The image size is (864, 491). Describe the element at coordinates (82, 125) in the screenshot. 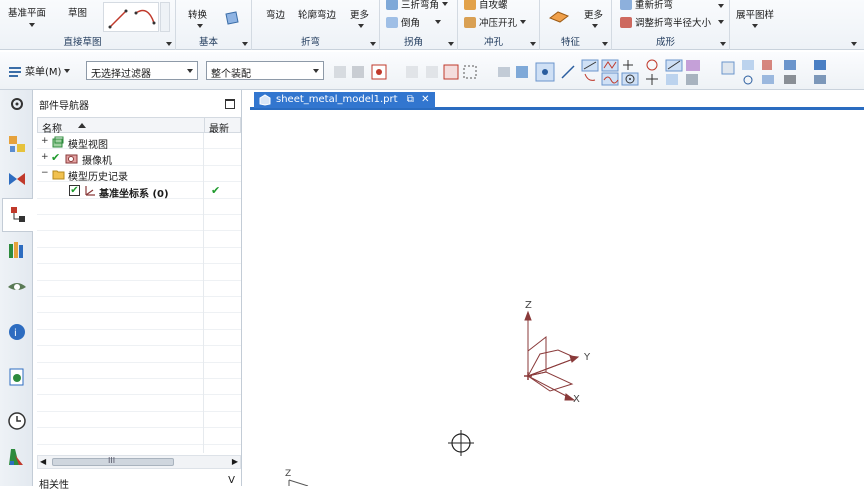

I see `sort-ascending-icon` at that location.